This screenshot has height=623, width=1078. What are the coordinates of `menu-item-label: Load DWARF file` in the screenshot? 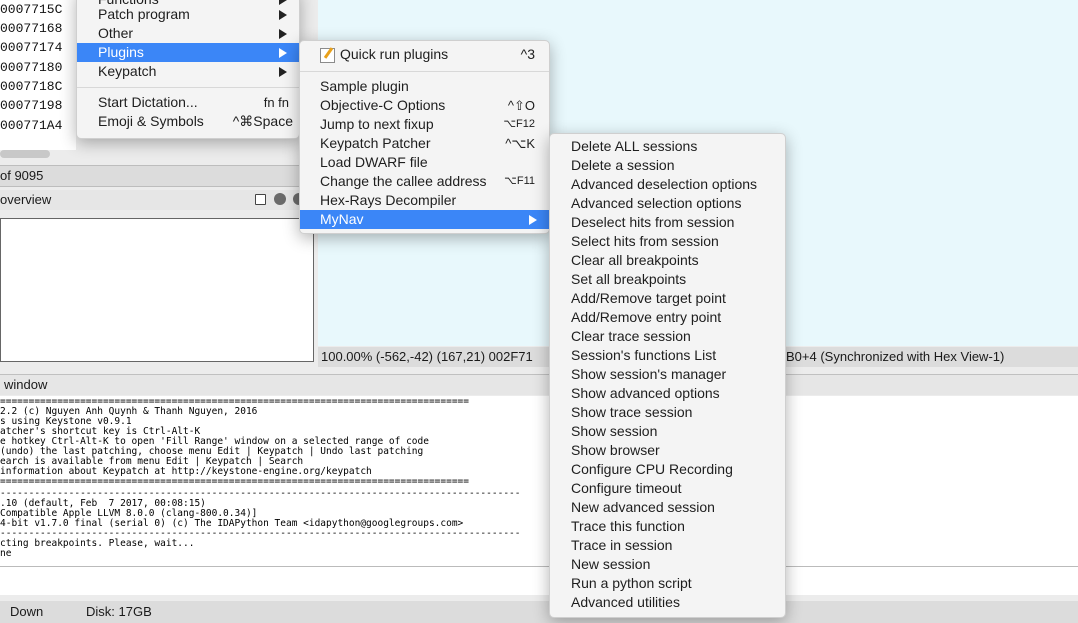 It's located at (374, 162).